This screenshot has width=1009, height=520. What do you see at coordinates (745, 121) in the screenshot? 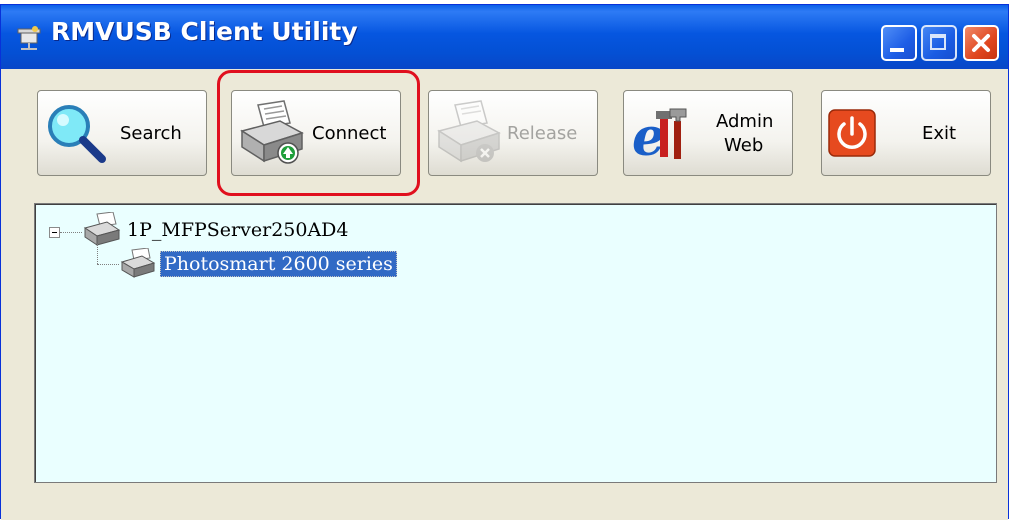
I see `admin-label-line1: Admin` at bounding box center [745, 121].